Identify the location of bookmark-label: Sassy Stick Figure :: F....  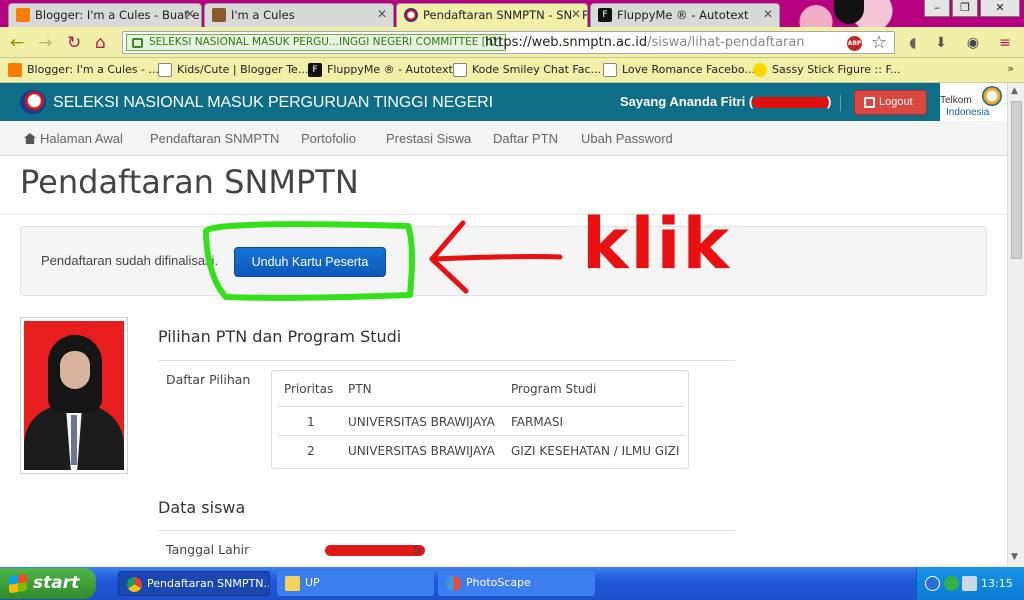
(836, 69).